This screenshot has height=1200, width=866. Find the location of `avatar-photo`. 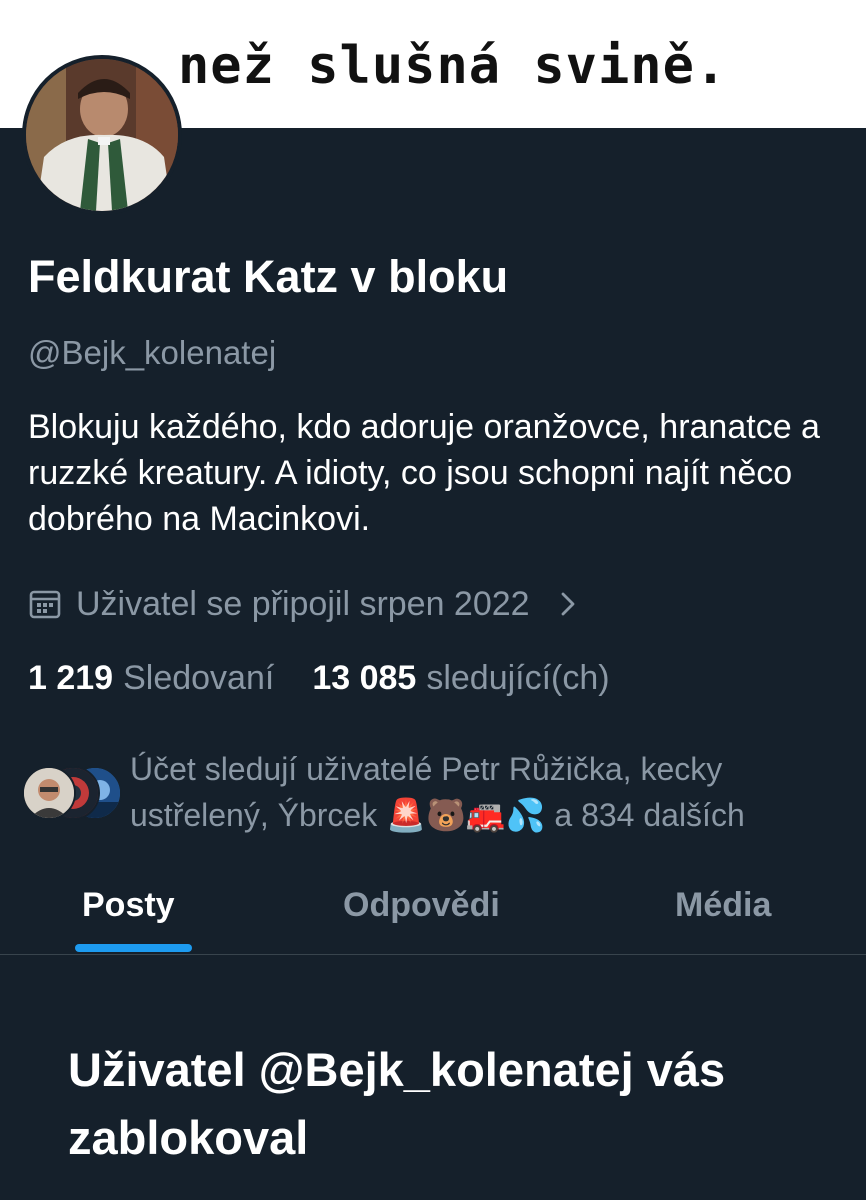

avatar-photo is located at coordinates (102, 135).